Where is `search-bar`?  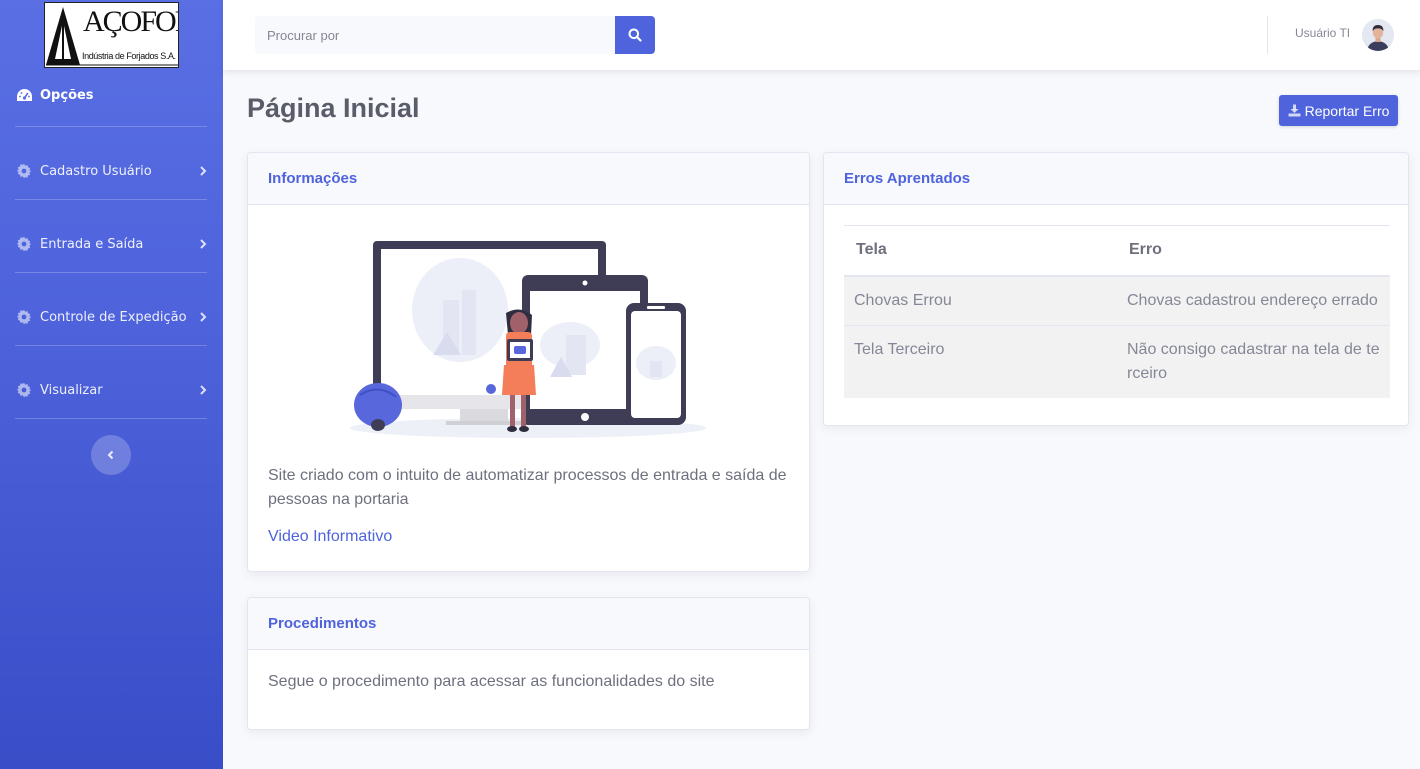
search-bar is located at coordinates (455, 35).